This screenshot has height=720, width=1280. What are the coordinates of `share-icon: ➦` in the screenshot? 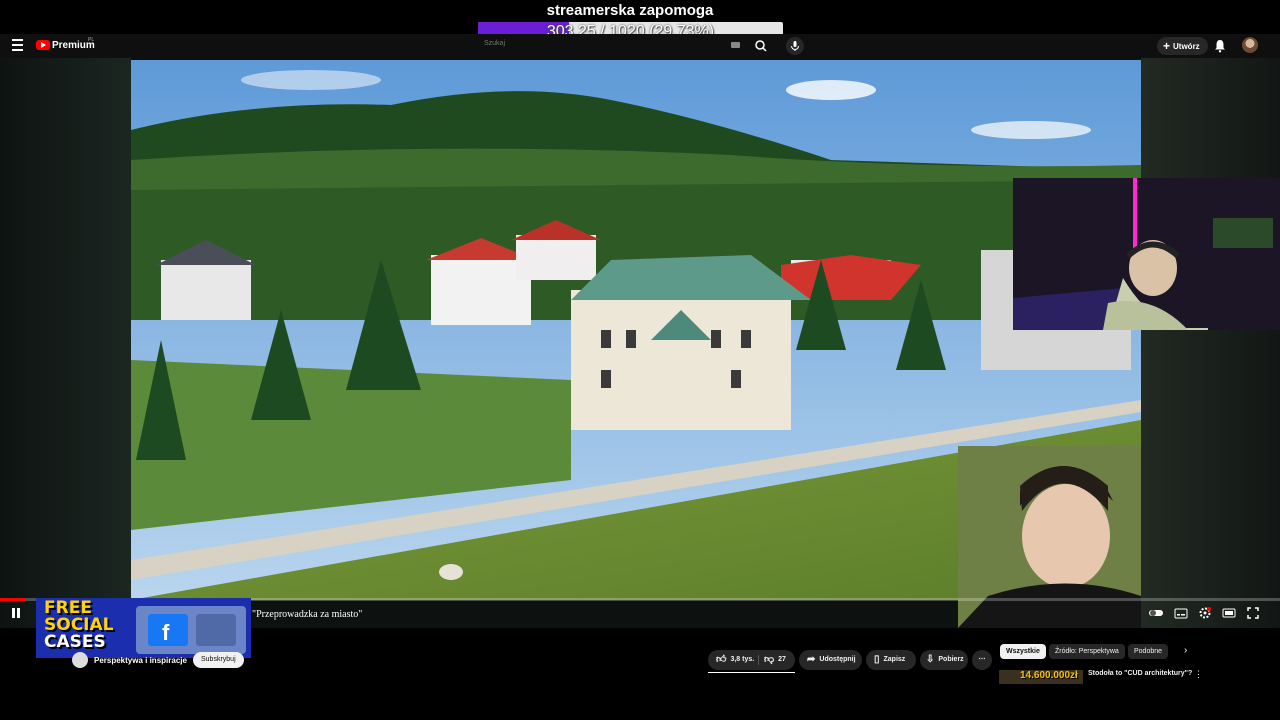 It's located at (811, 659).